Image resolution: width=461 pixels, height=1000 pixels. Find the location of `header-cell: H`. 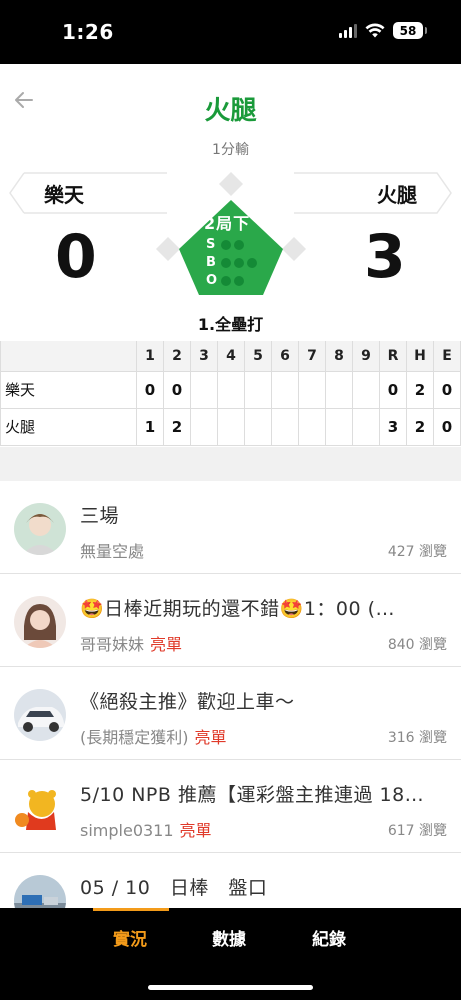

header-cell: H is located at coordinates (420, 356).